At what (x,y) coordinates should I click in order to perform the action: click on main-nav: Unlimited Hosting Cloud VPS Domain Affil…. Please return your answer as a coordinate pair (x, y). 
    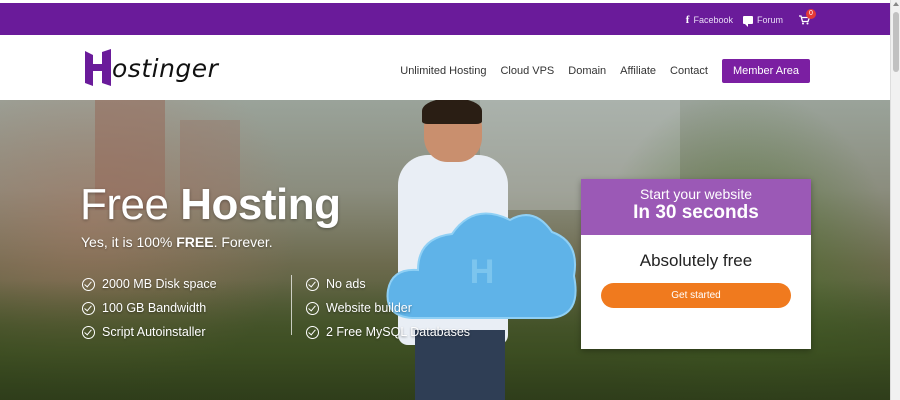
    Looking at the image, I should click on (605, 71).